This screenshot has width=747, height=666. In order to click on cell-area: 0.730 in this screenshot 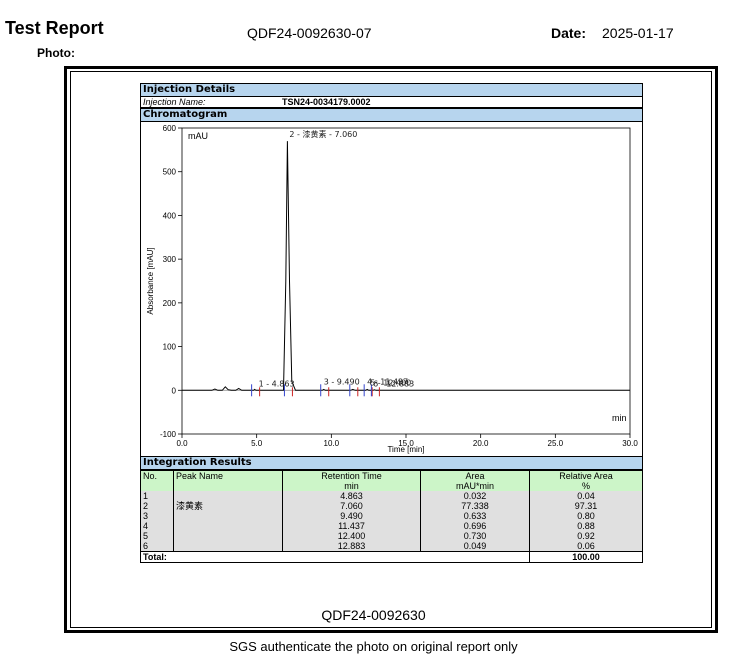, I will do `click(475, 536)`.